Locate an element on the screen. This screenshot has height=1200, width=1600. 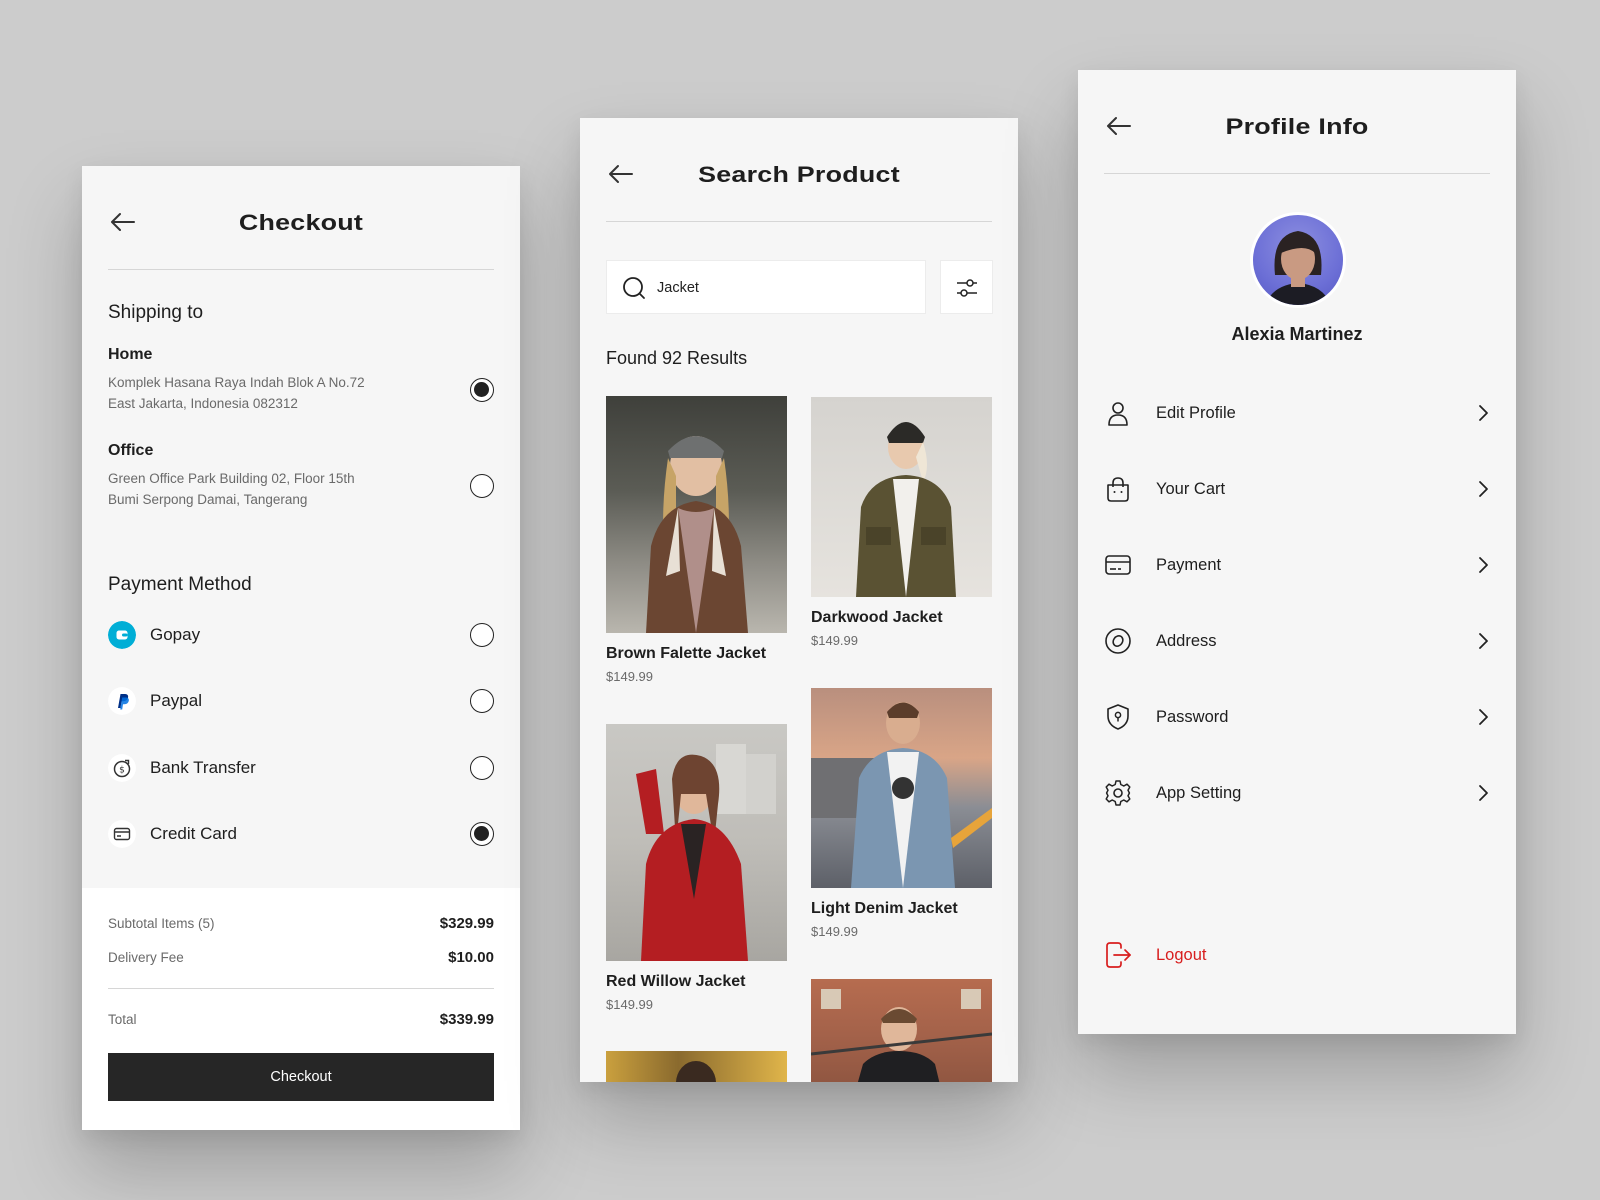
menu-label: Edit Profile is located at coordinates (1196, 413).